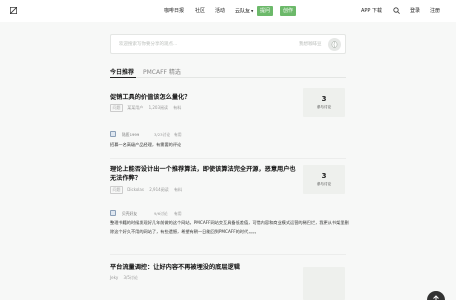 Image resolution: width=456 pixels, height=300 pixels. Describe the element at coordinates (161, 213) in the screenshot. I see `answer-date: 9/6讨论` at that location.